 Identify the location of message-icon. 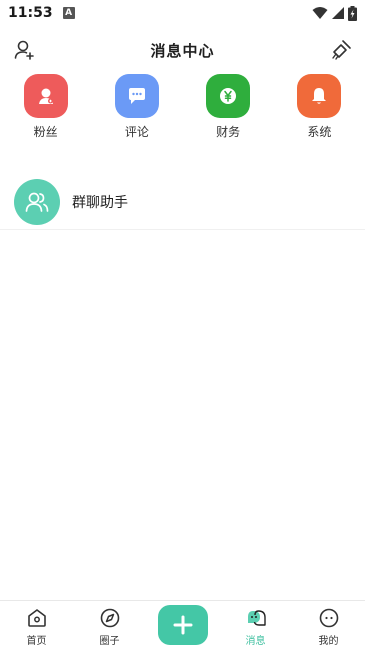
(256, 618).